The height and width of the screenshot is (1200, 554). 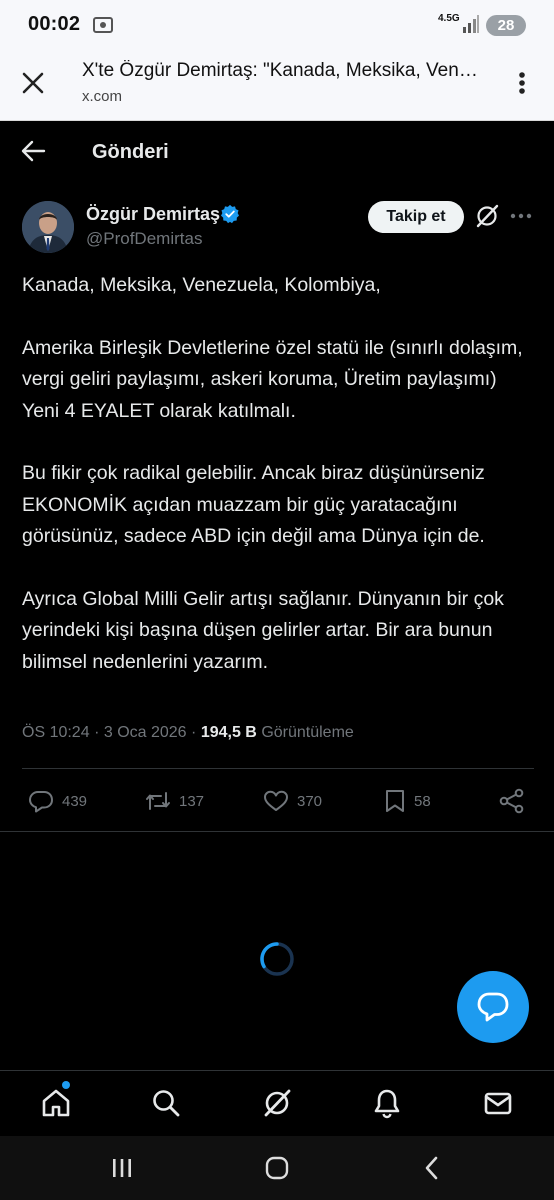 I want to click on repost-button: 137, so click(x=174, y=801).